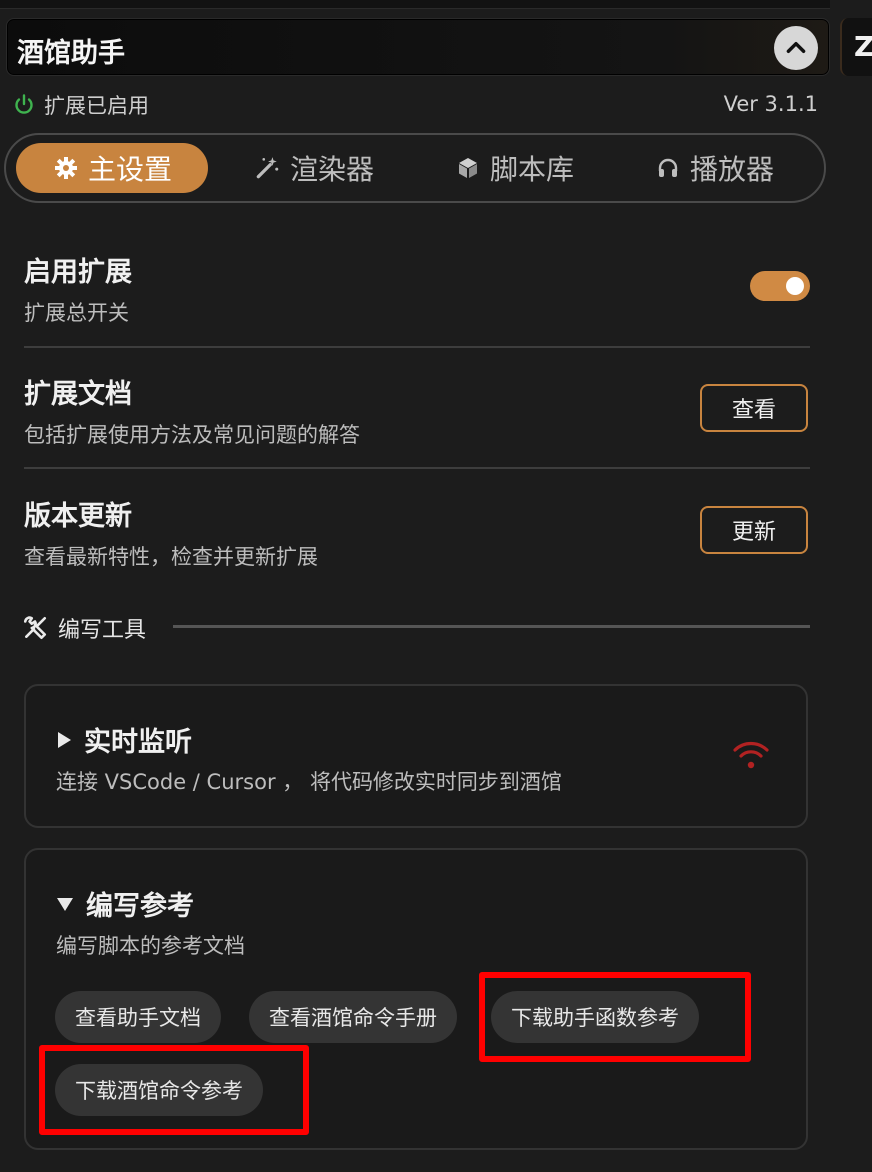 The height and width of the screenshot is (1172, 872). Describe the element at coordinates (751, 755) in the screenshot. I see `wifi-disconnected-icon` at that location.